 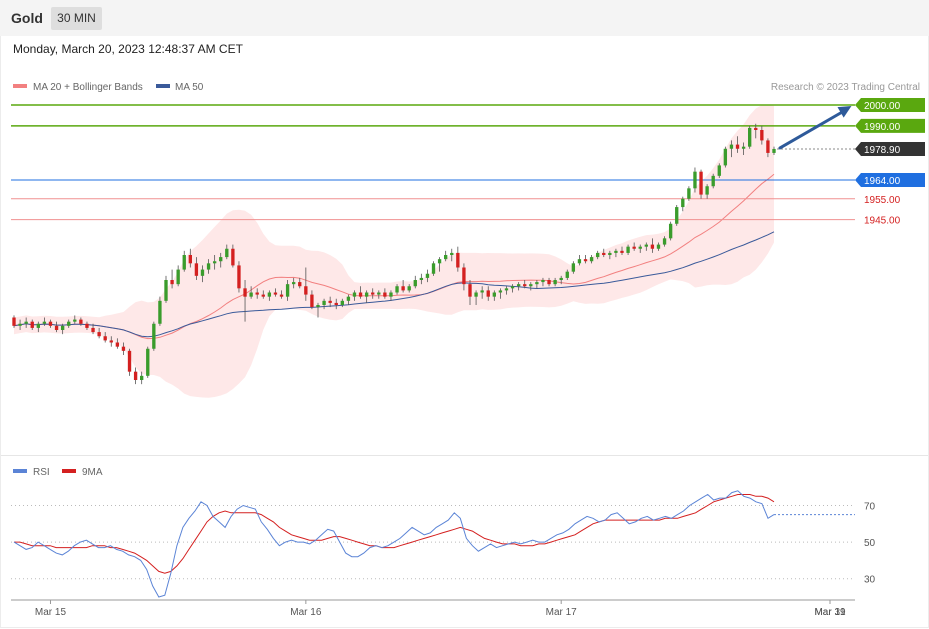 I want to click on forecast-arrow-head, so click(x=844, y=111).